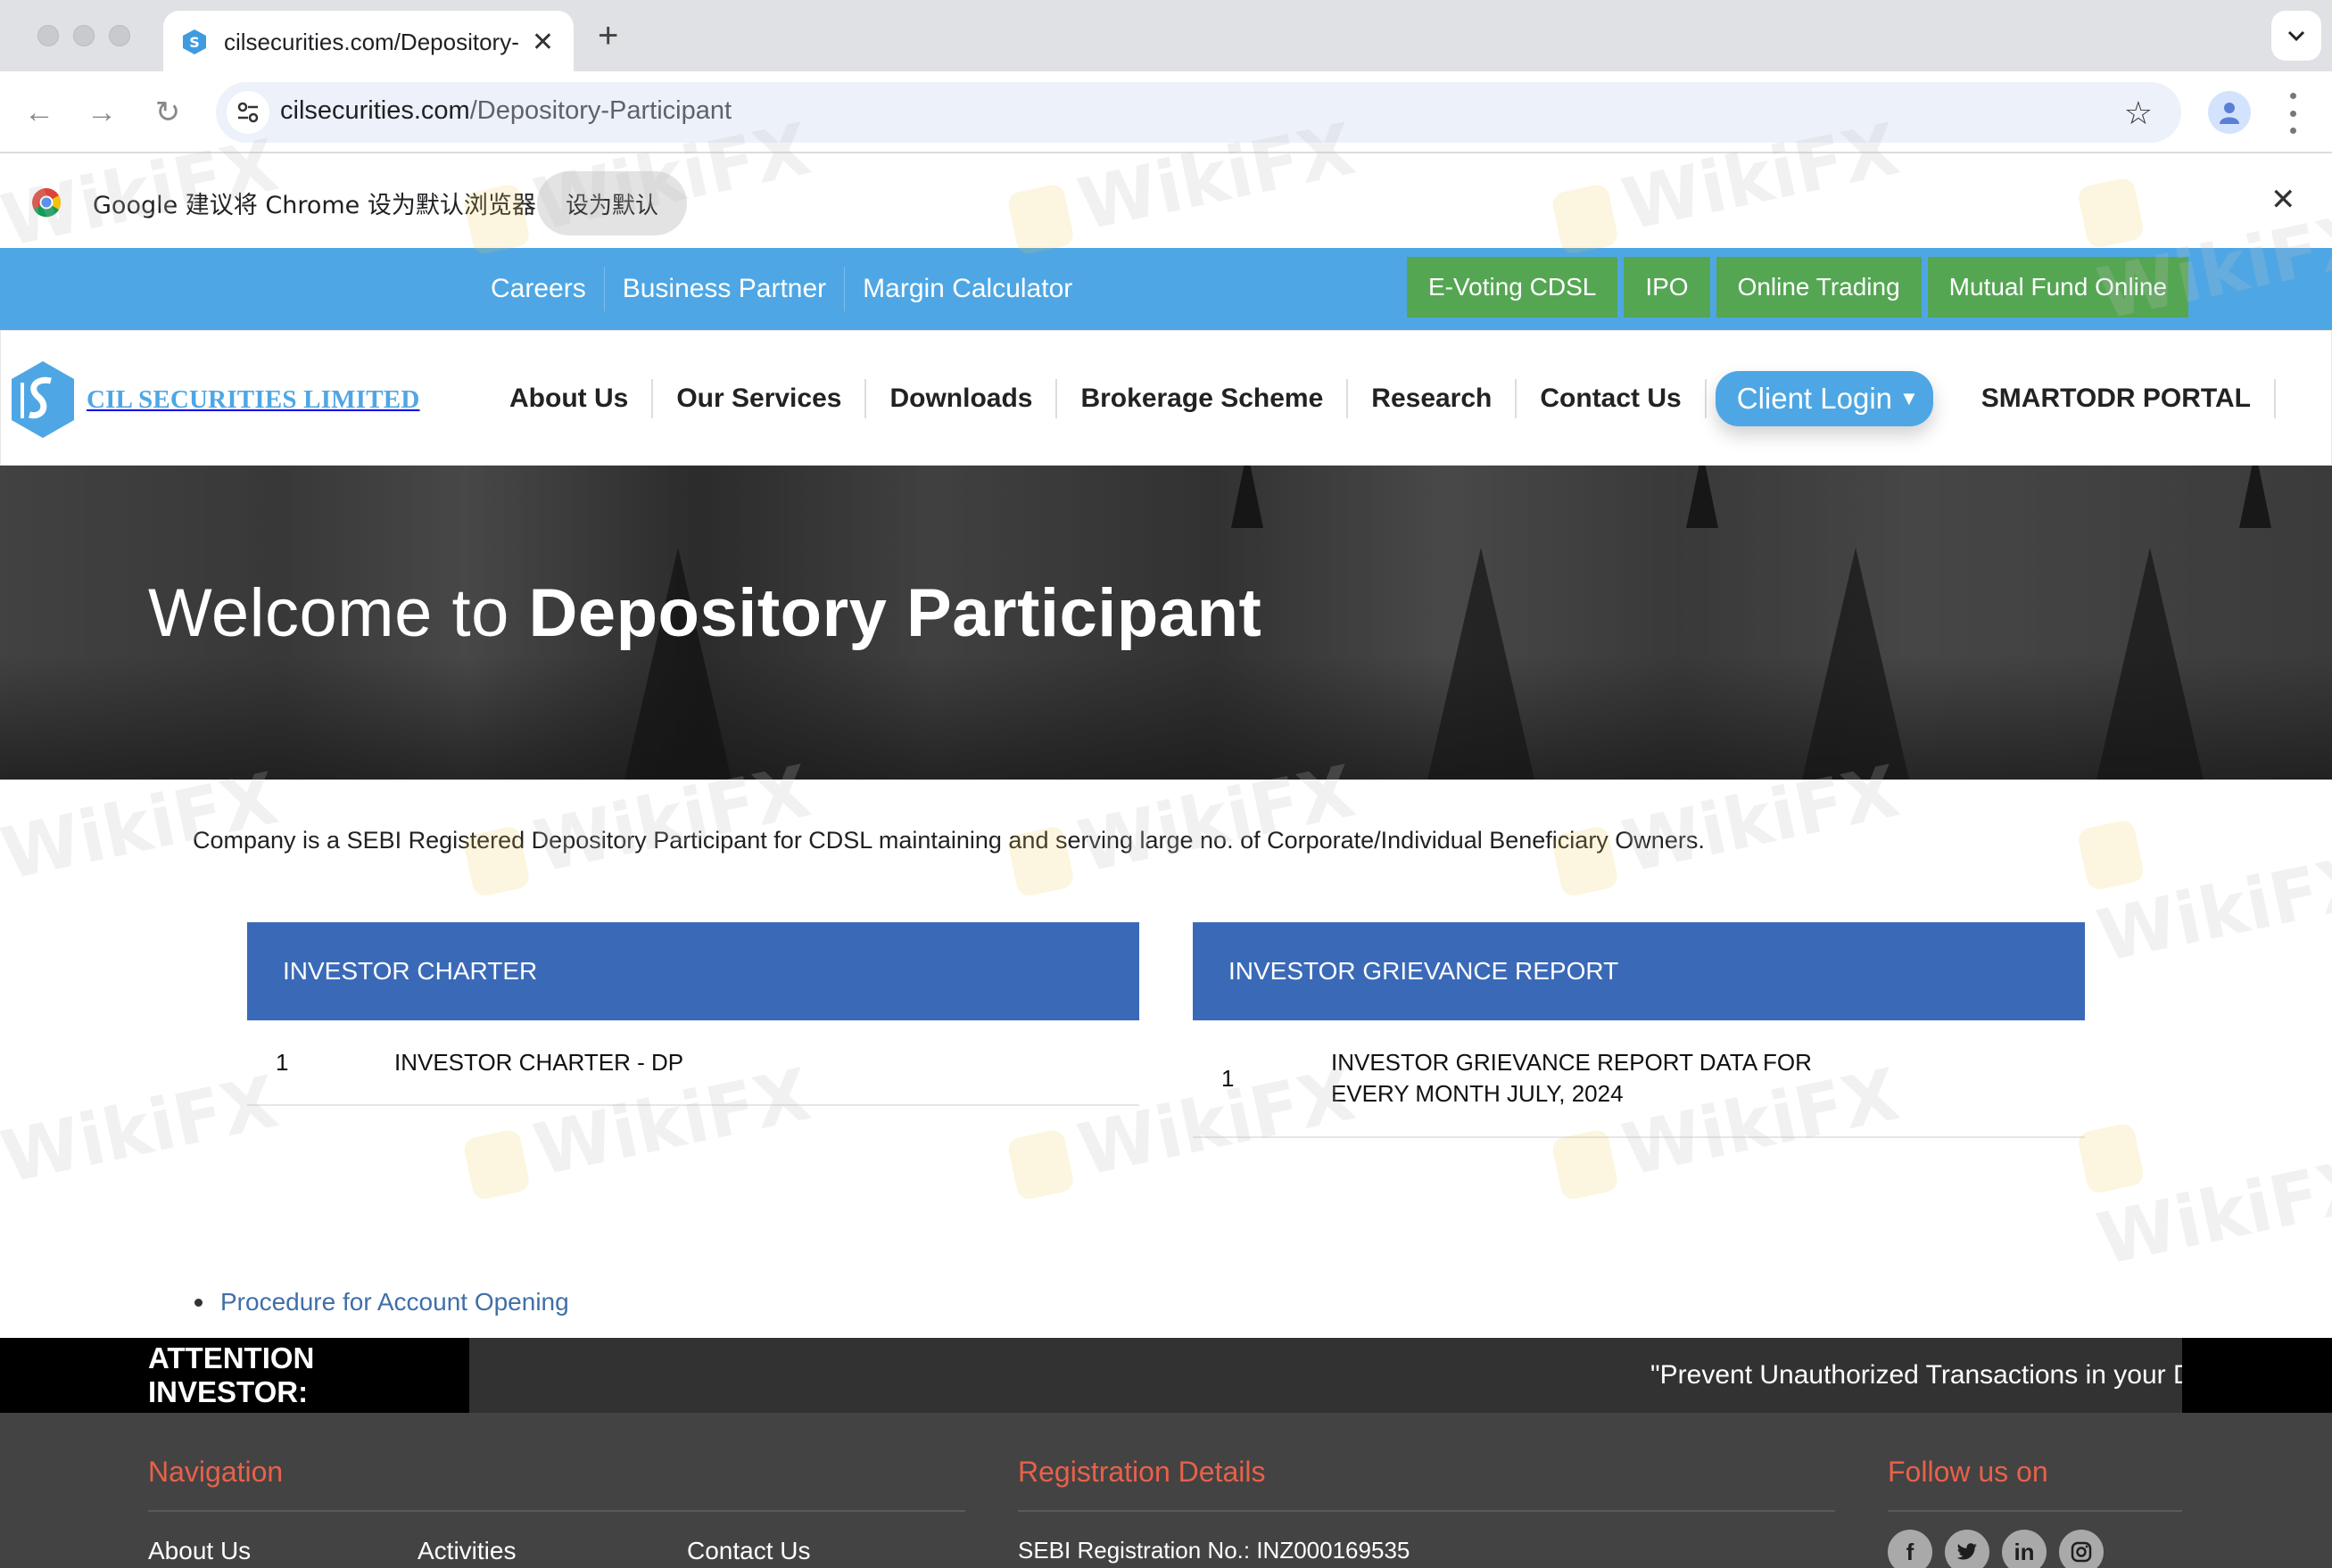 The image size is (2332, 1568). I want to click on infobar-message: Google 建议将 Chrome 设为默认浏览器, so click(314, 205).